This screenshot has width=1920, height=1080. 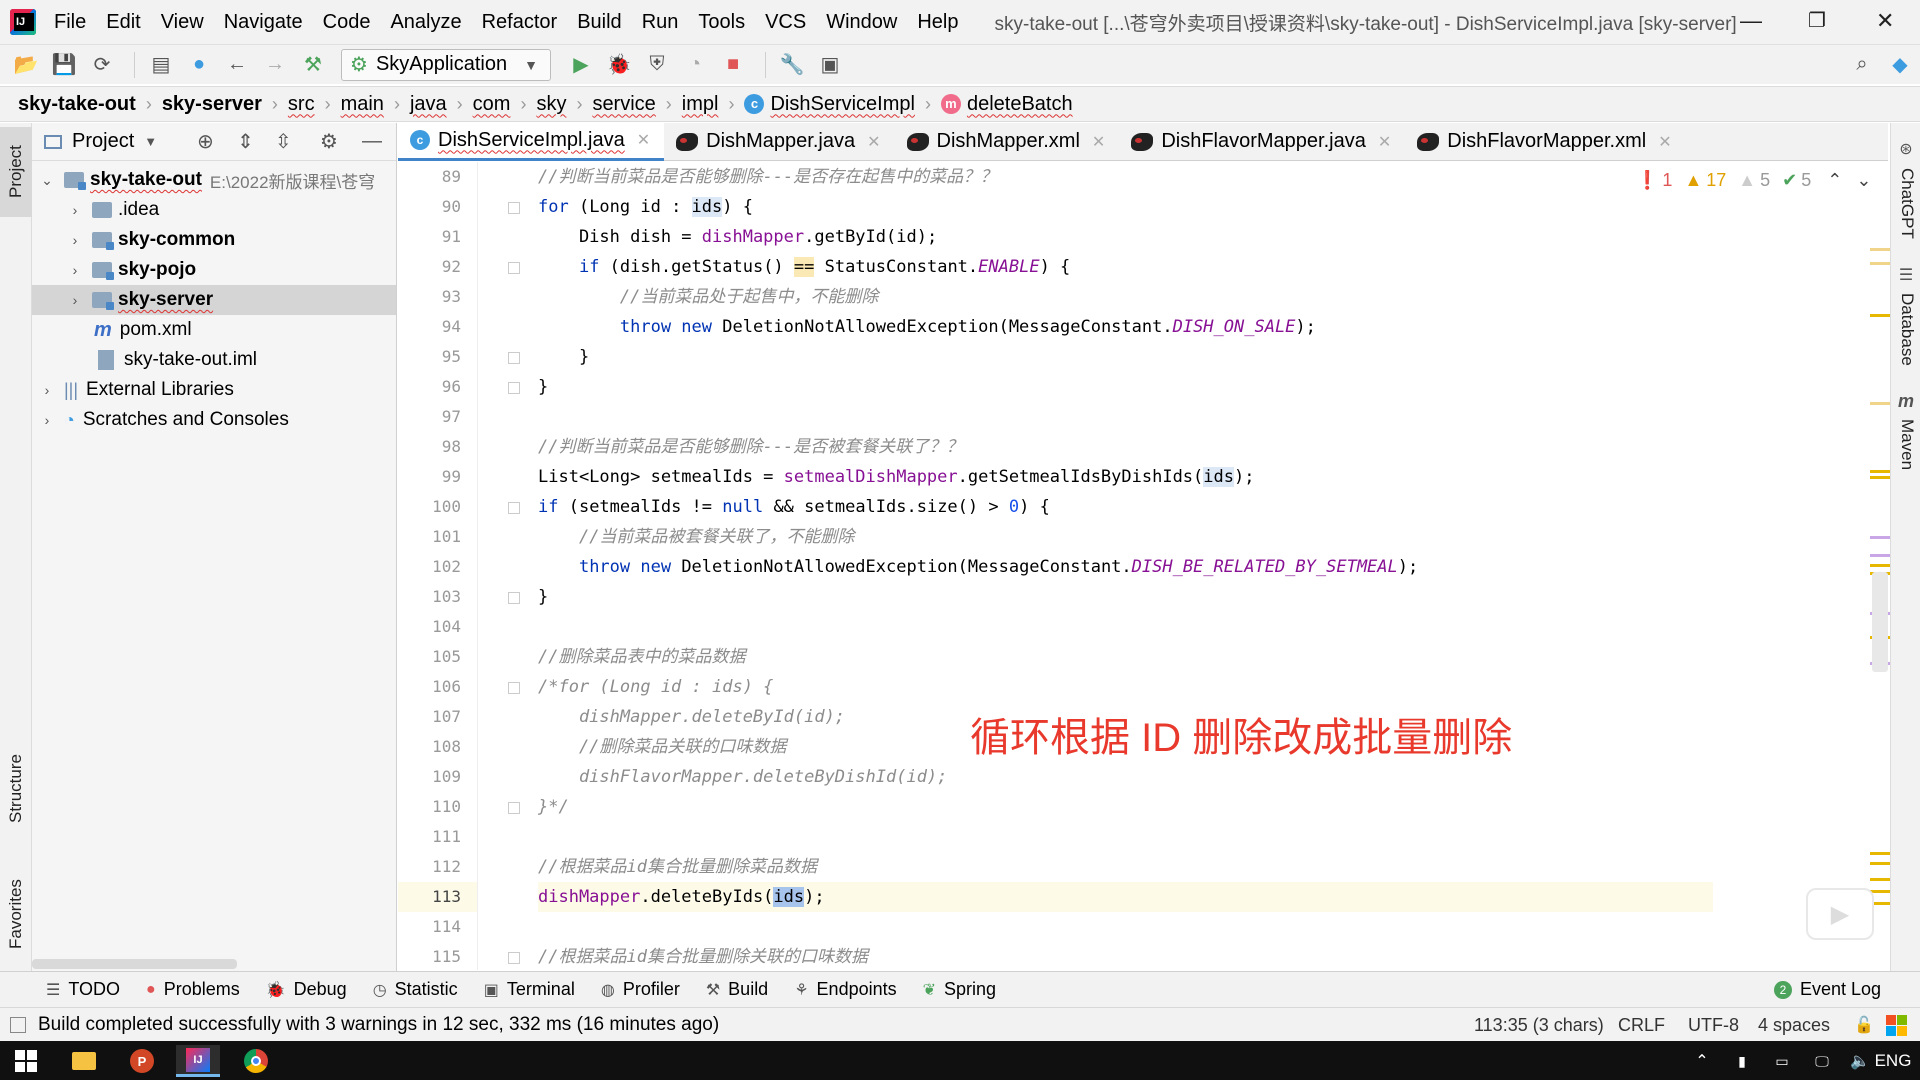 What do you see at coordinates (1817, 20) in the screenshot?
I see `restore-icon: ❐` at bounding box center [1817, 20].